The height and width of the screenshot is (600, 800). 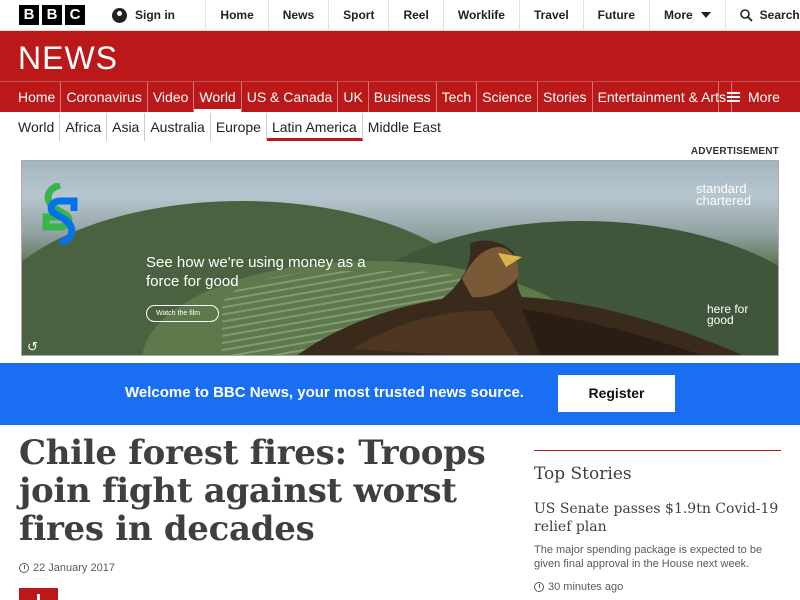 I want to click on news-nav-more-button: More, so click(x=759, y=97).